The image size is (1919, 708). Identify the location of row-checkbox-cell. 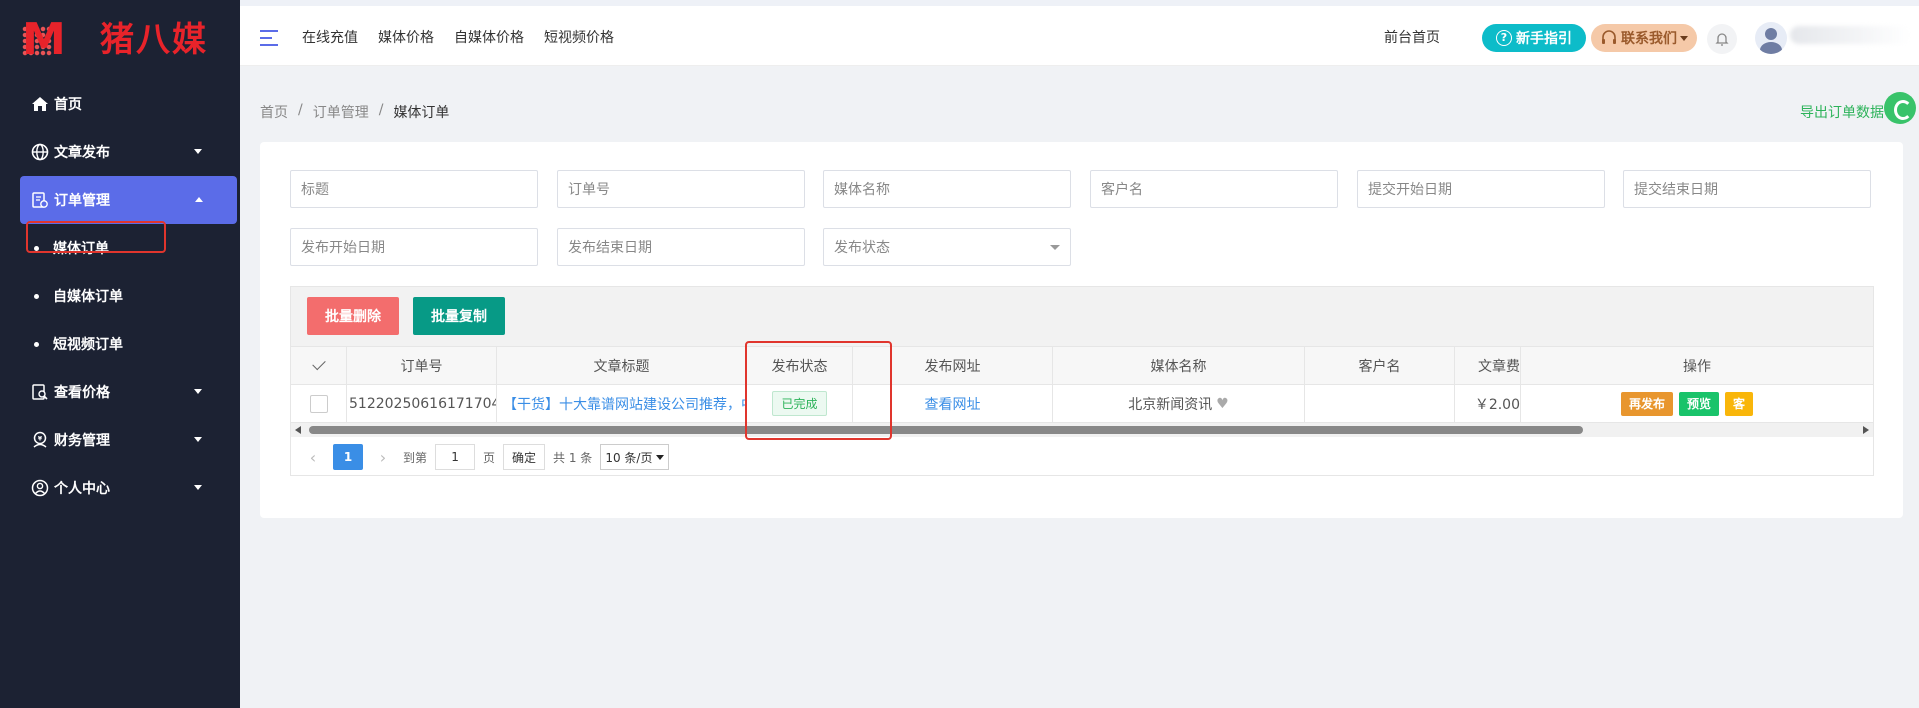
(319, 403).